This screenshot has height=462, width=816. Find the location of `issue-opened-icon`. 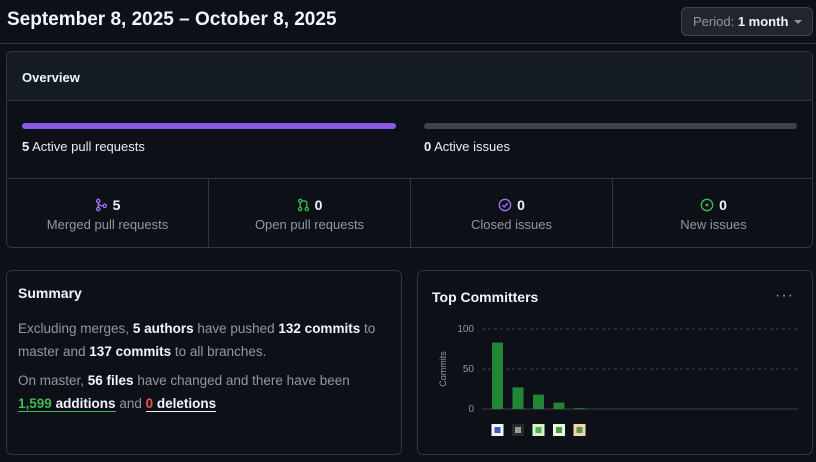

issue-opened-icon is located at coordinates (707, 205).